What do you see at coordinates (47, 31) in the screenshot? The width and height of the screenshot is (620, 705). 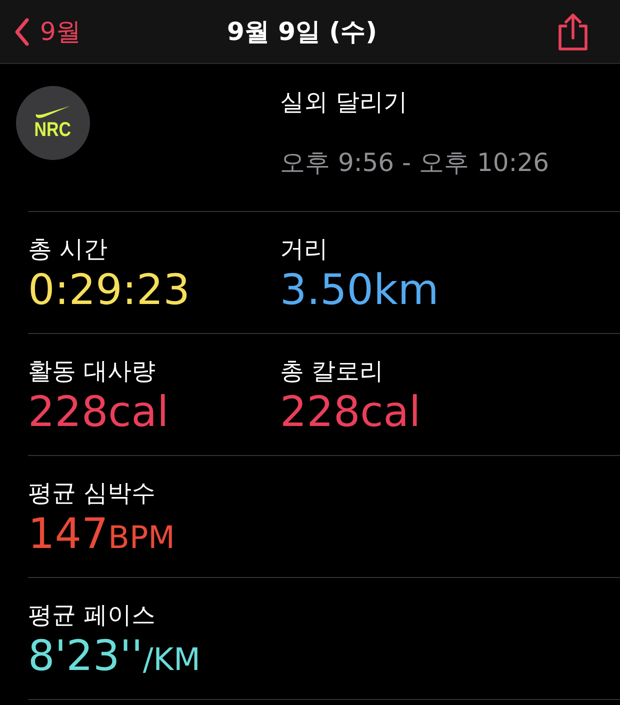 I see `back-button: 9월` at bounding box center [47, 31].